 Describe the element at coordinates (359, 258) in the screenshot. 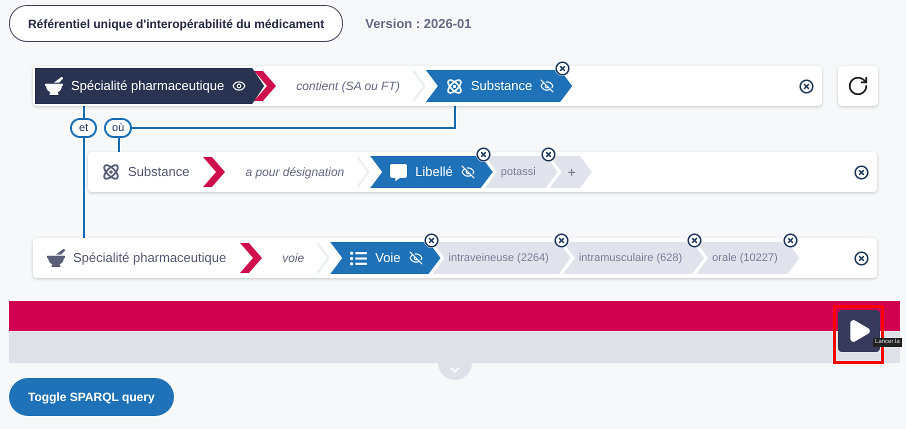

I see `list-icon` at that location.